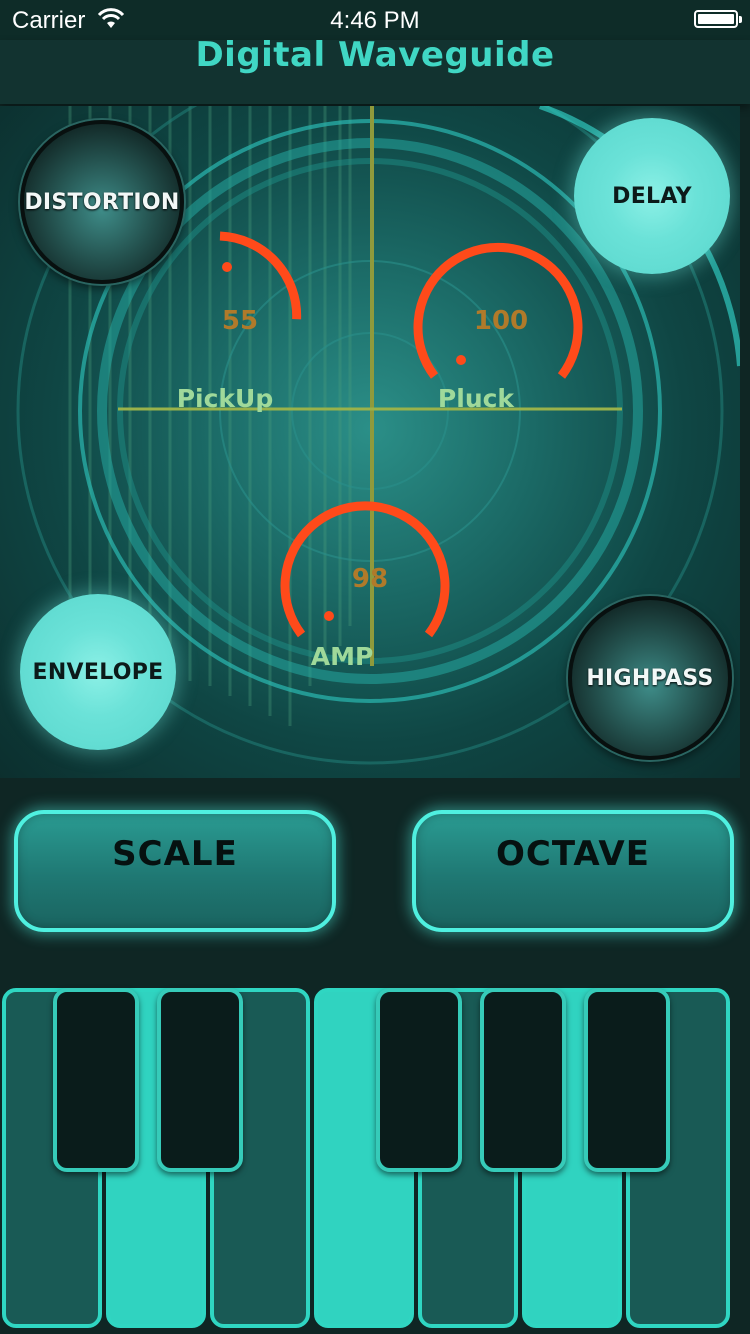  I want to click on clock: 4:46 PM, so click(375, 20).